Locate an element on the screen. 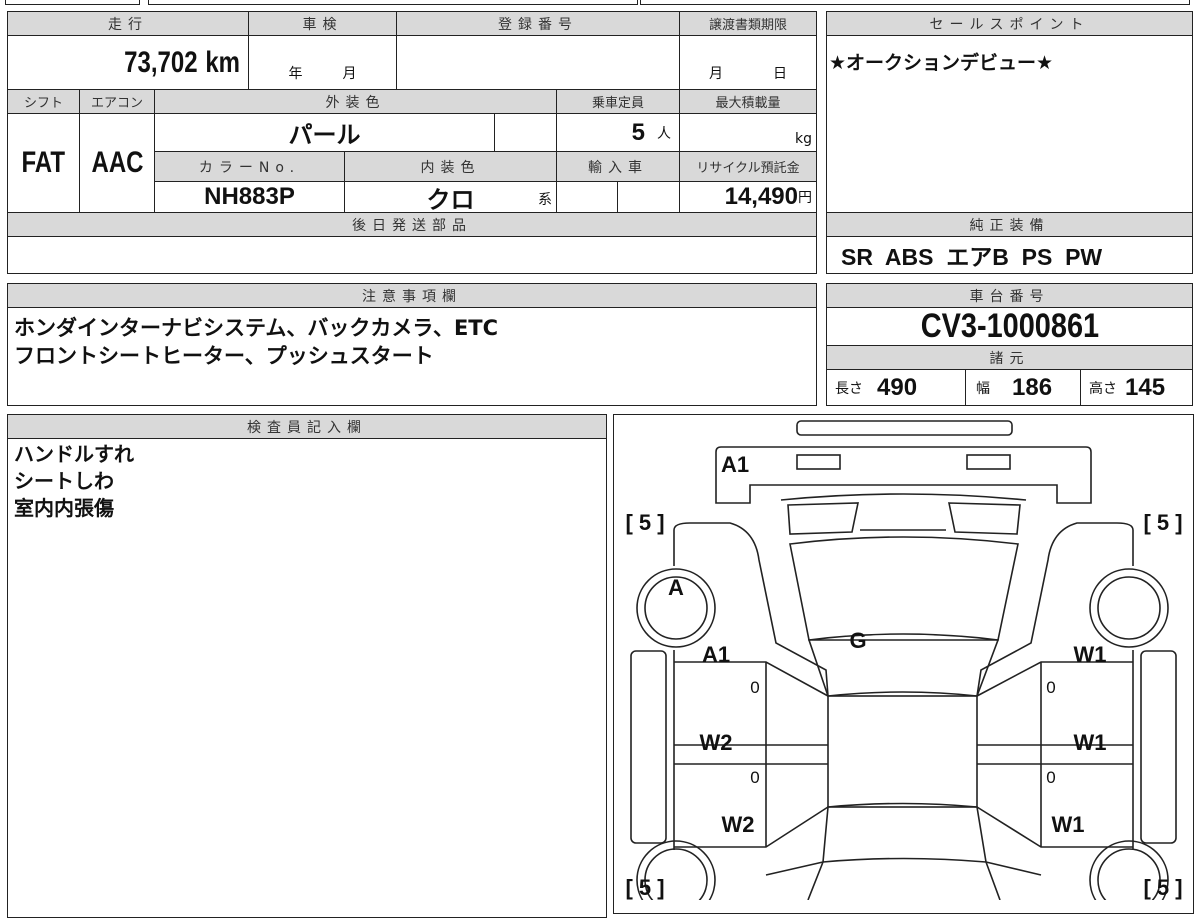 The image size is (1200, 918). damage-windshield: G is located at coordinates (858, 640).